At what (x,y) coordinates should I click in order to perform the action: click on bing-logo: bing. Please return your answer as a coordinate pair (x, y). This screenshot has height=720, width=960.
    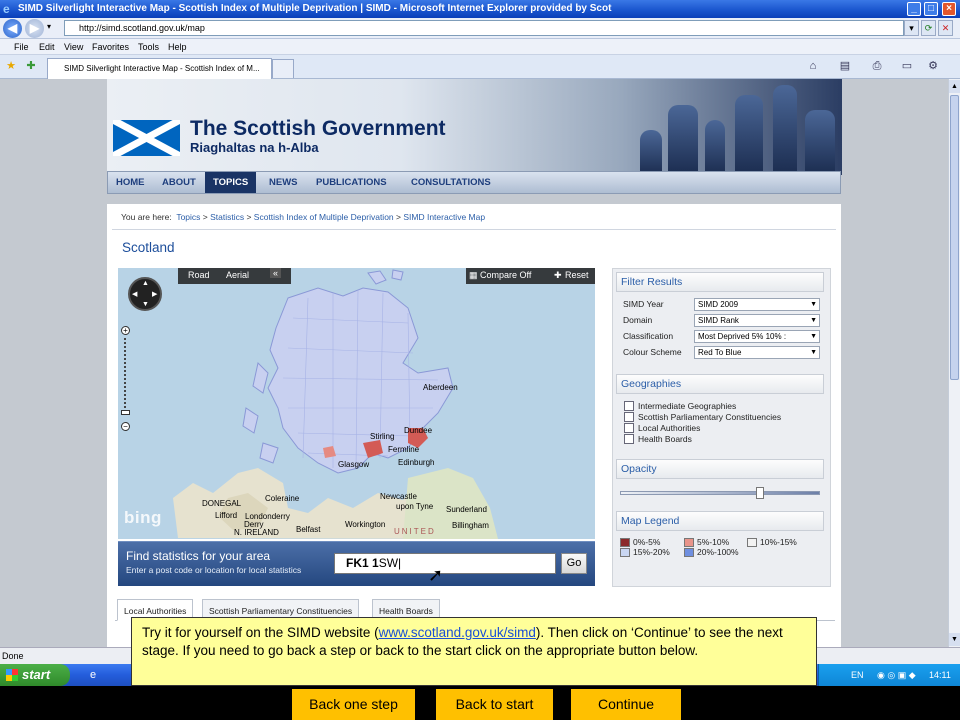
    Looking at the image, I should click on (143, 517).